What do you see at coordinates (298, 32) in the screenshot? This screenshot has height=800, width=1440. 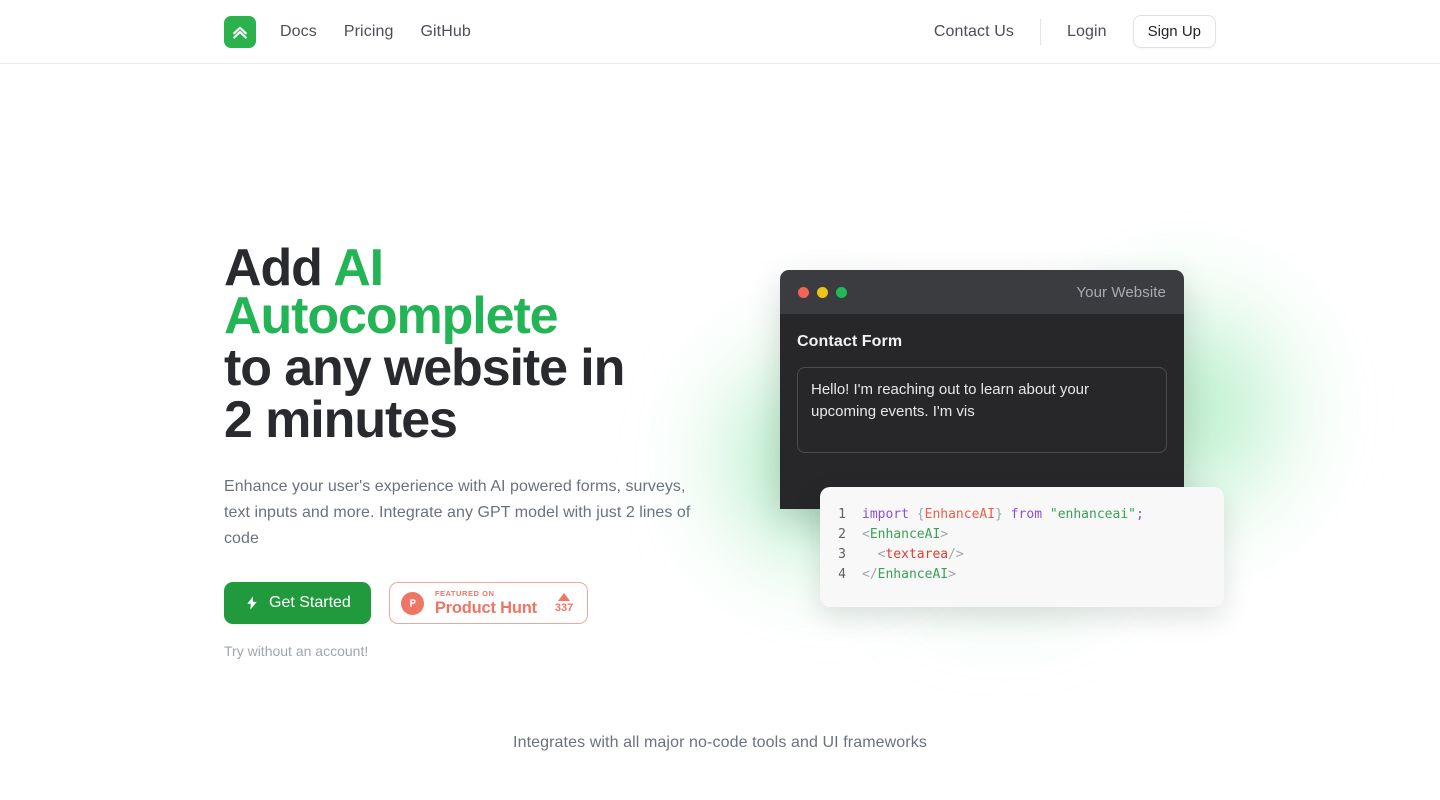 I see `nav-link-docs: Docs` at bounding box center [298, 32].